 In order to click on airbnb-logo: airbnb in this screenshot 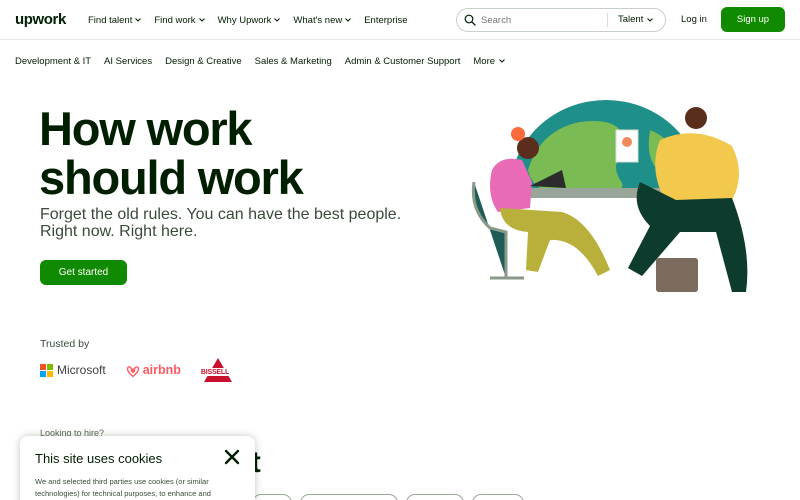, I will do `click(153, 370)`.